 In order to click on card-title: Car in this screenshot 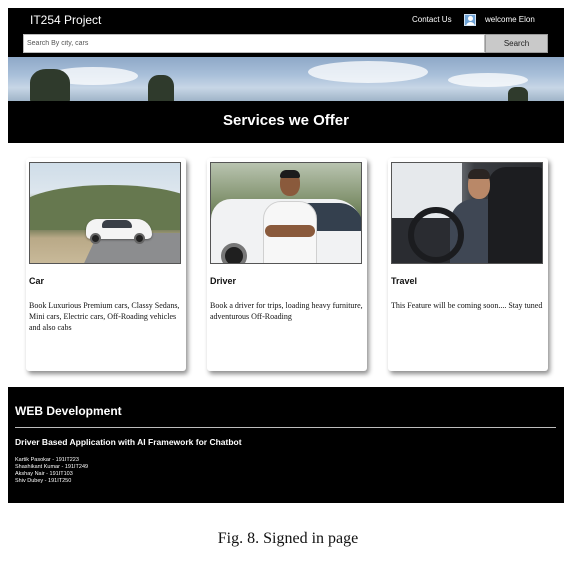, I will do `click(37, 281)`.